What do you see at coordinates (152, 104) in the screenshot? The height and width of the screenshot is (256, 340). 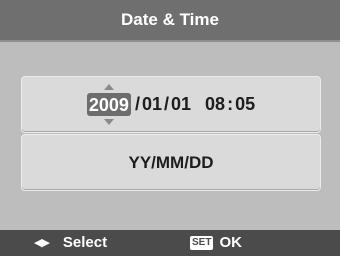 I see `month-field: 01` at bounding box center [152, 104].